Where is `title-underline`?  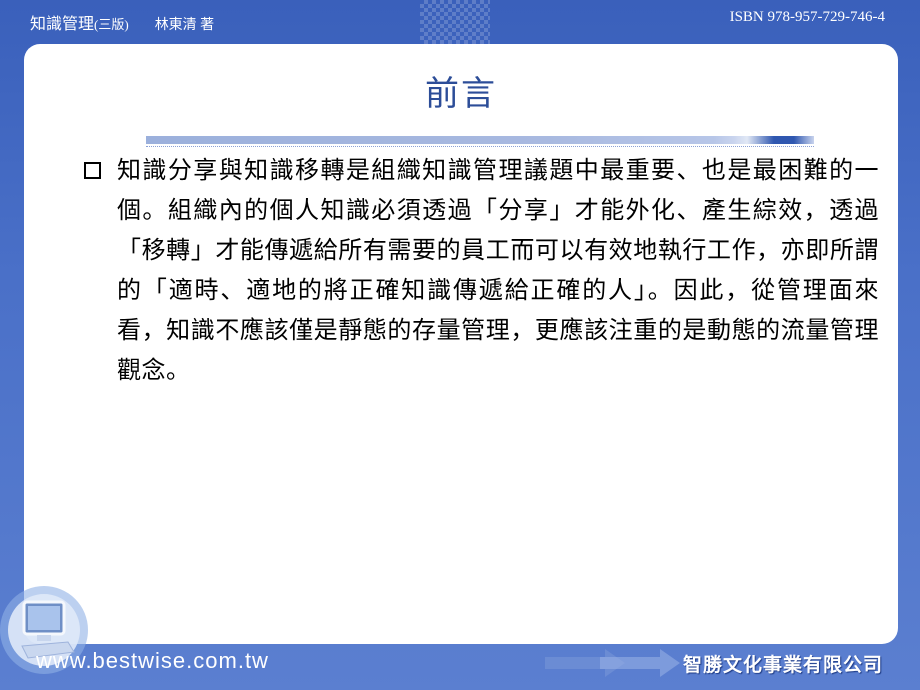
title-underline is located at coordinates (480, 140).